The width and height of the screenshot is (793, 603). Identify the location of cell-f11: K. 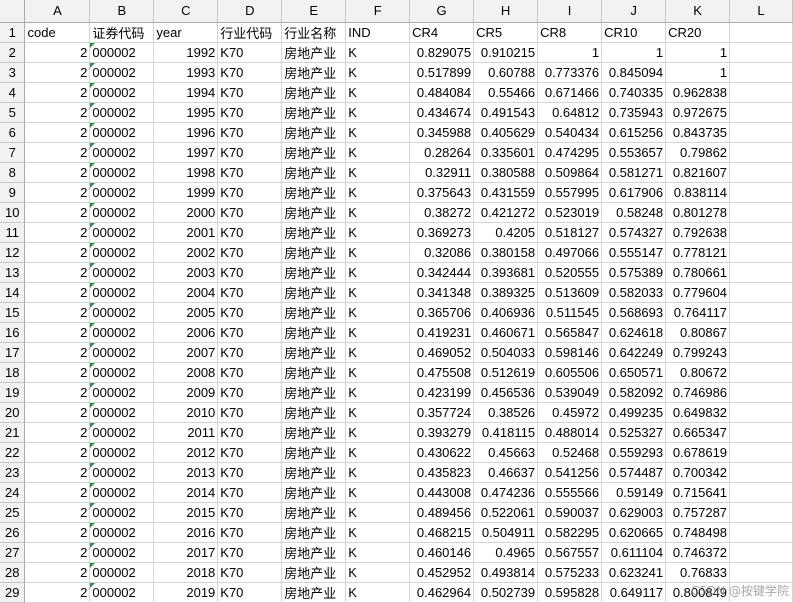
(378, 232).